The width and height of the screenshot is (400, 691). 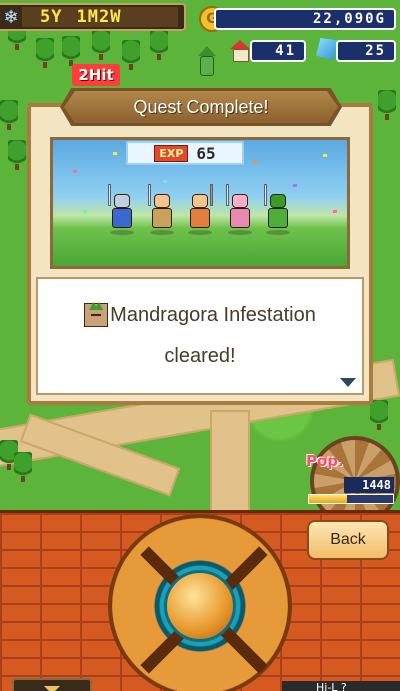 I want to click on hero-ranger, so click(x=278, y=209).